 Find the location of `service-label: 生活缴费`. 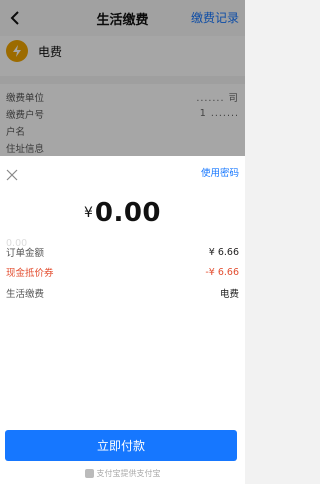

service-label: 生活缴费 is located at coordinates (25, 294).